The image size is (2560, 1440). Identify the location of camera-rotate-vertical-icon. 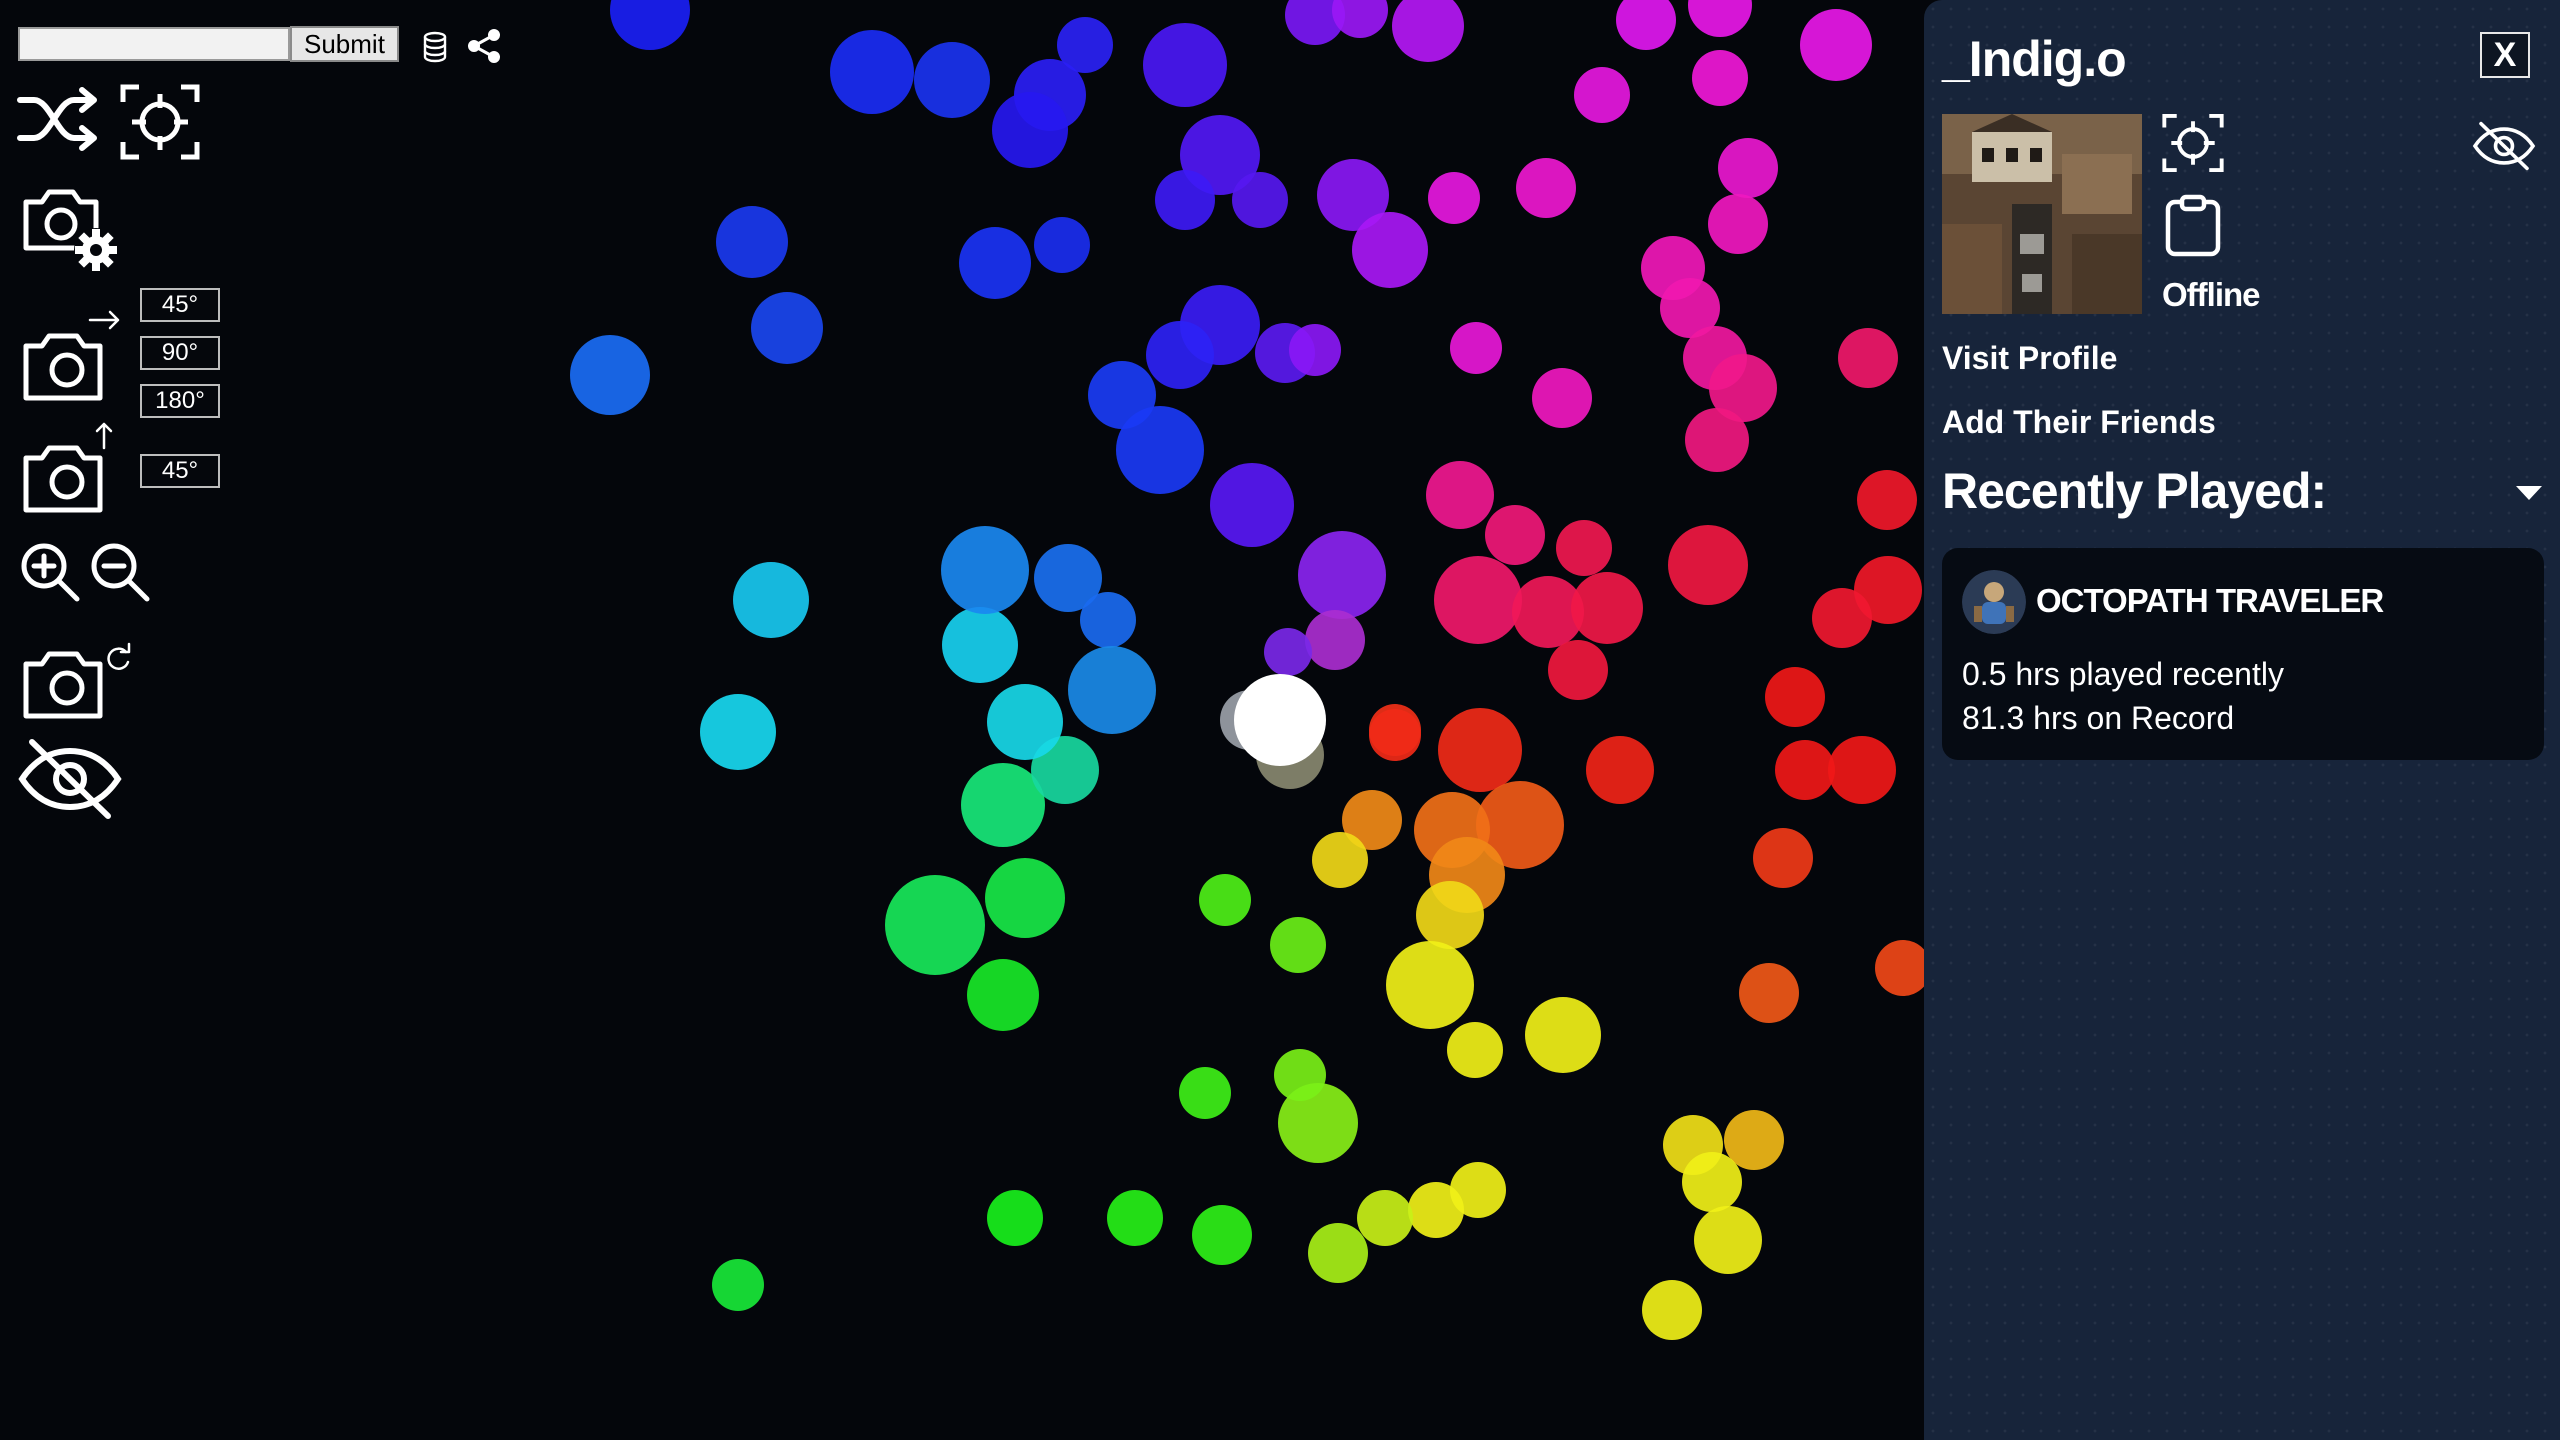
(73, 468).